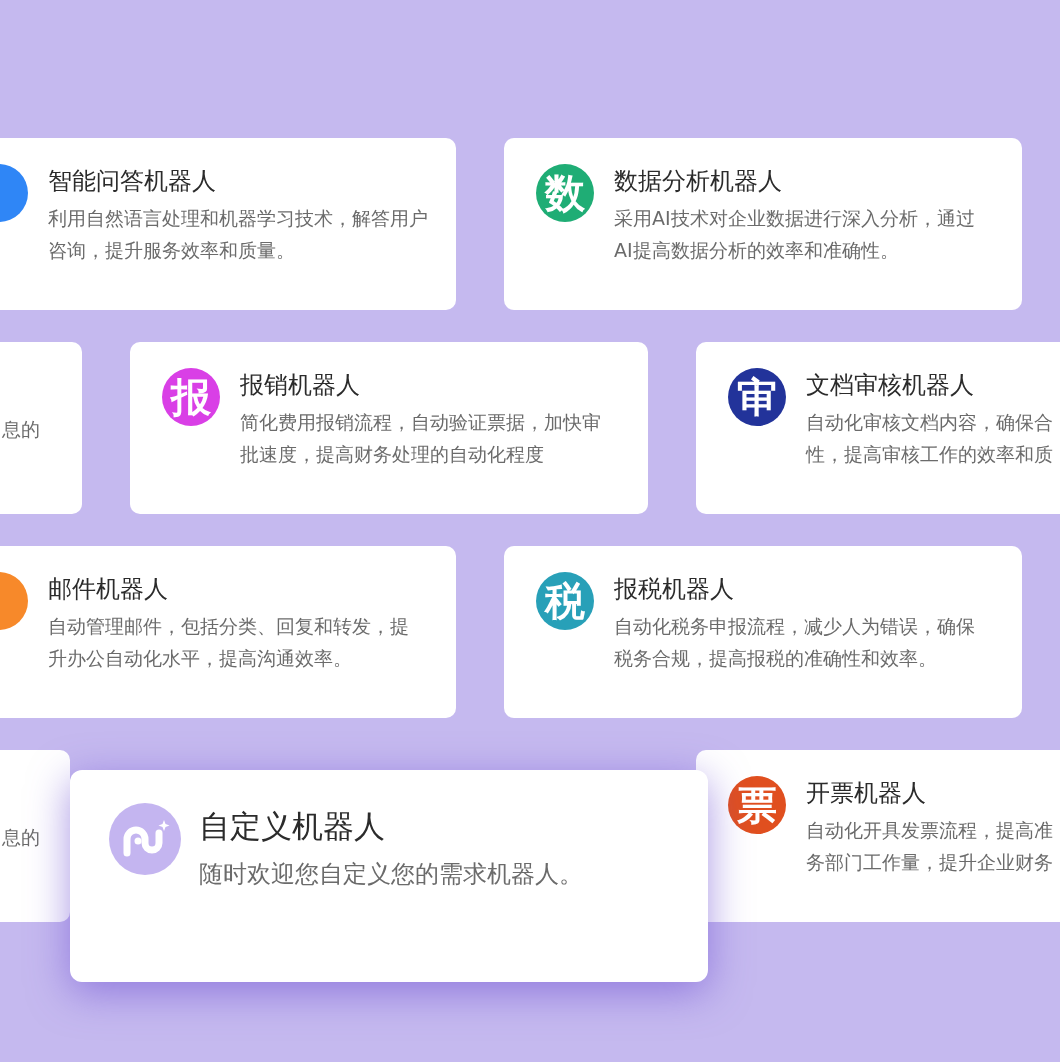 The width and height of the screenshot is (1060, 1062). I want to click on card-title: 文档审核机器人, so click(890, 385).